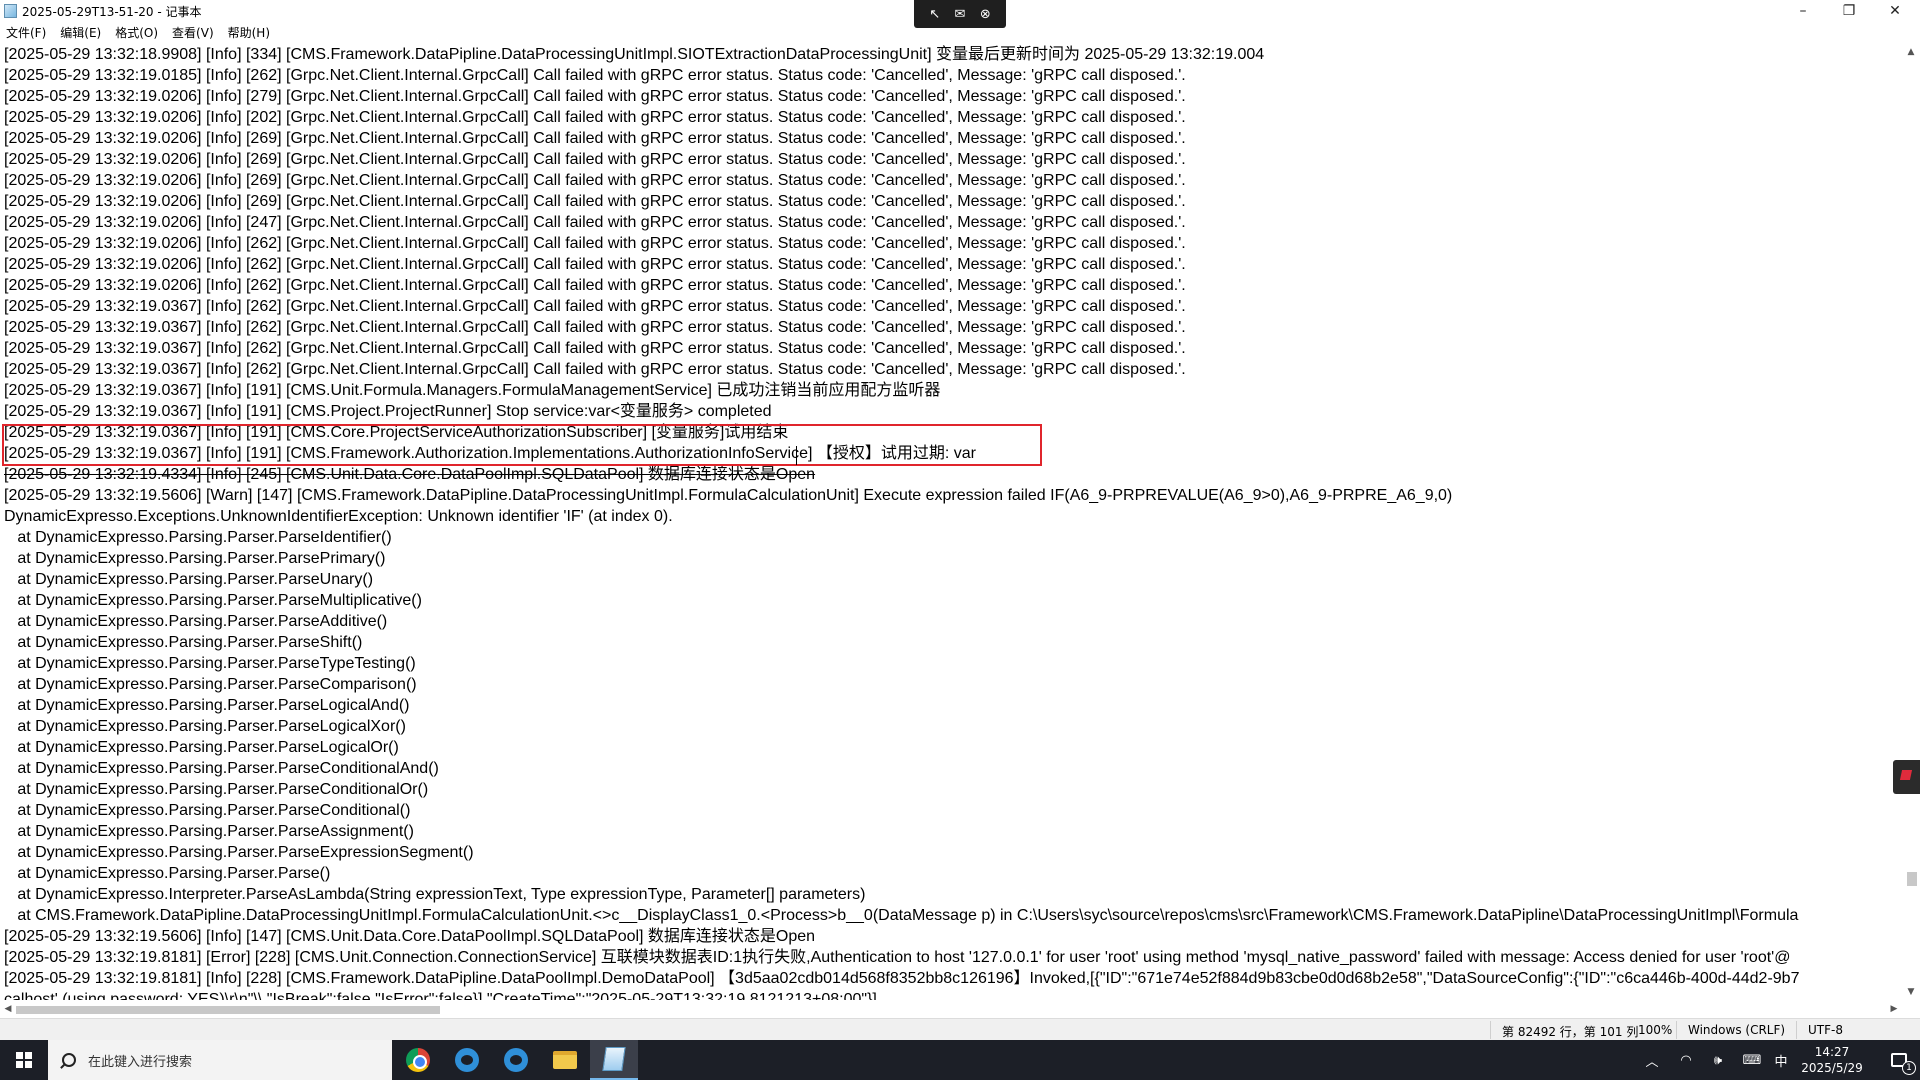 The image size is (1920, 1080). I want to click on start-button, so click(24, 1060).